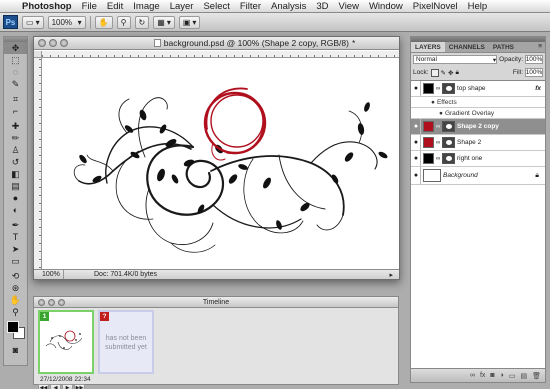  What do you see at coordinates (47, 6) in the screenshot?
I see `menu-photoshop: Photoshop` at bounding box center [47, 6].